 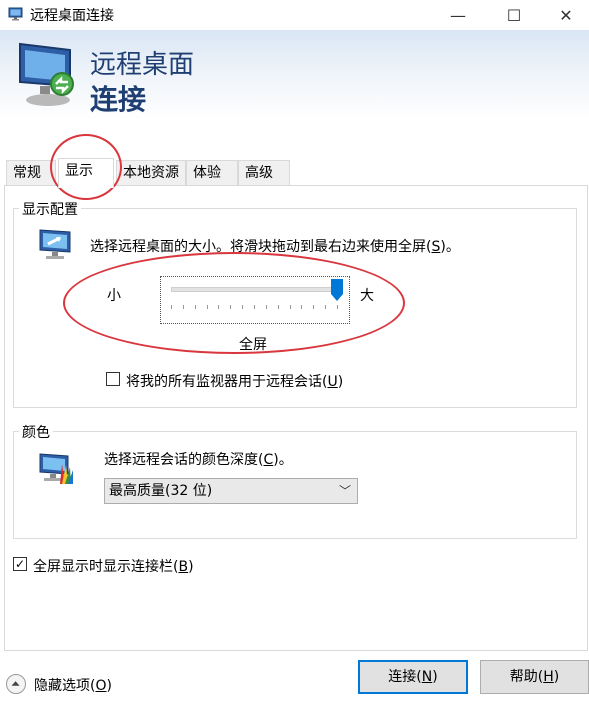 What do you see at coordinates (20, 564) in the screenshot?
I see `connection-bar-checkbox: ✓` at bounding box center [20, 564].